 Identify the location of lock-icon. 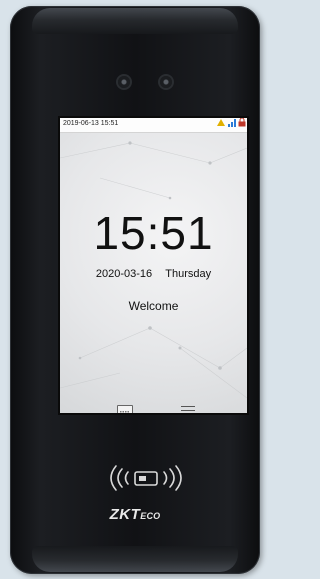
(242, 122).